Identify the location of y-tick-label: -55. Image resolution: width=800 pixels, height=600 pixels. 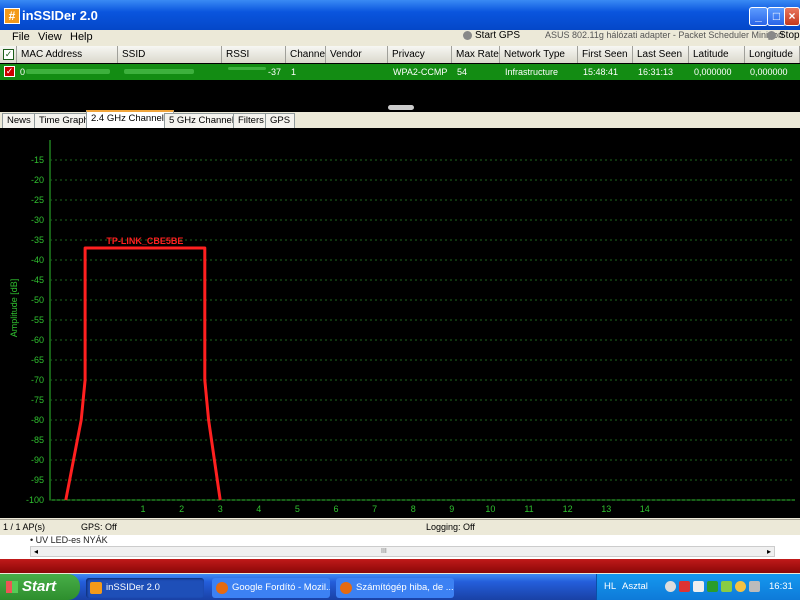
(37, 320).